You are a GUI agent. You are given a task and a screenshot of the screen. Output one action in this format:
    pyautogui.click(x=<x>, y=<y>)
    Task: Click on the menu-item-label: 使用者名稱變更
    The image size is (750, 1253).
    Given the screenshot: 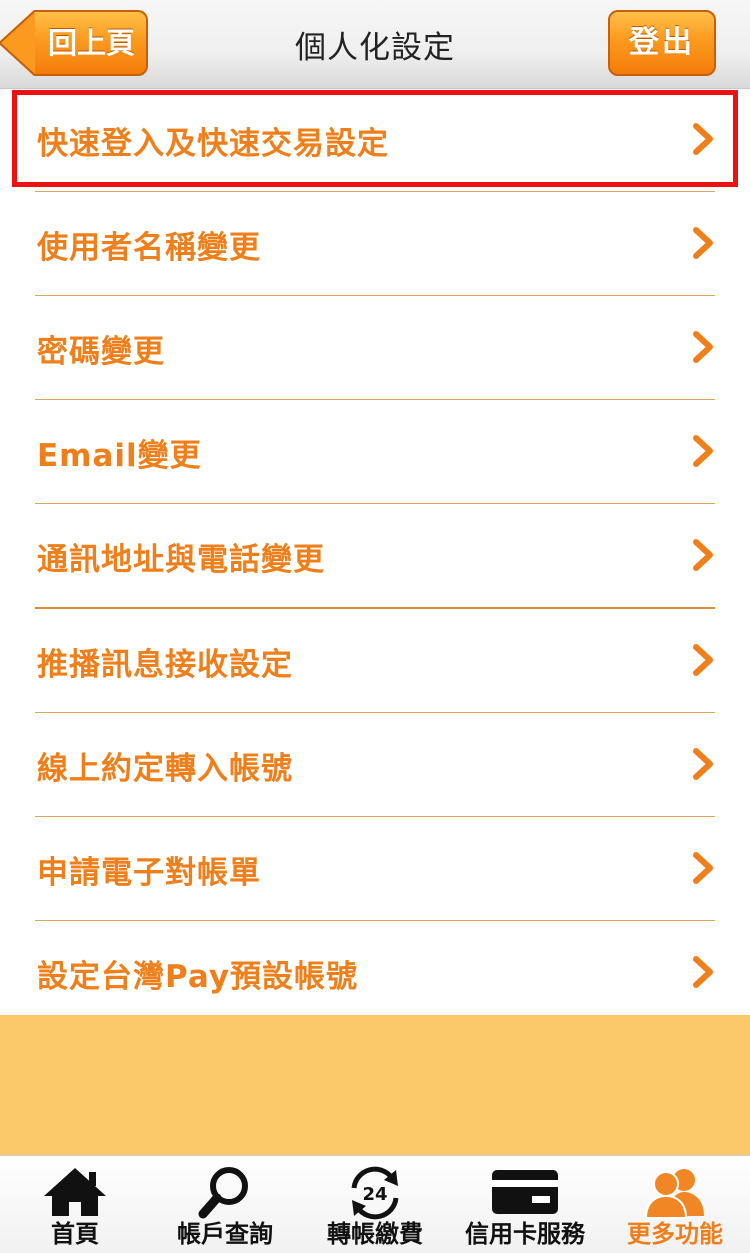 What is the action you would take?
    pyautogui.click(x=149, y=248)
    